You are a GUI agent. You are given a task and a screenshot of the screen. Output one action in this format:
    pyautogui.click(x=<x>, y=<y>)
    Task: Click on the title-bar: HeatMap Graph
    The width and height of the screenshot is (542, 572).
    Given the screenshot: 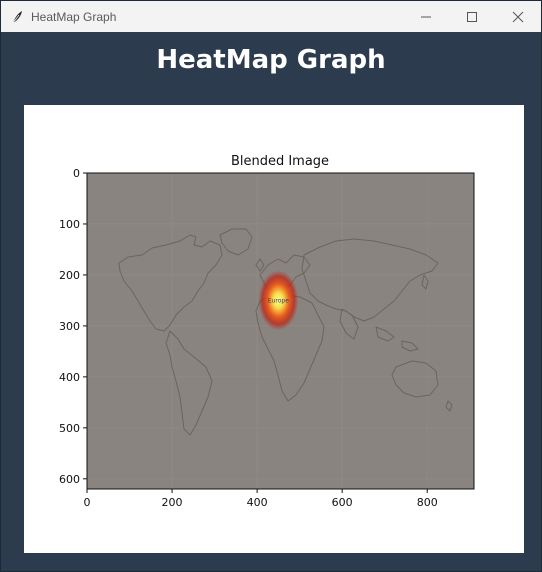 What is the action you would take?
    pyautogui.click(x=271, y=16)
    